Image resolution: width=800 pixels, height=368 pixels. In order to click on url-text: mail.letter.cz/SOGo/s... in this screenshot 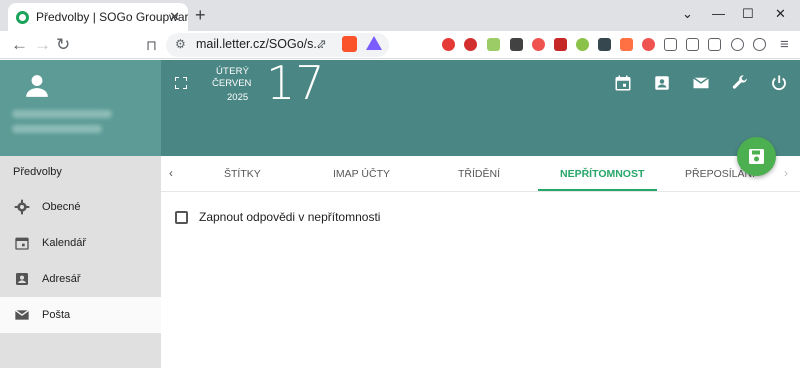, I will do `click(260, 44)`.